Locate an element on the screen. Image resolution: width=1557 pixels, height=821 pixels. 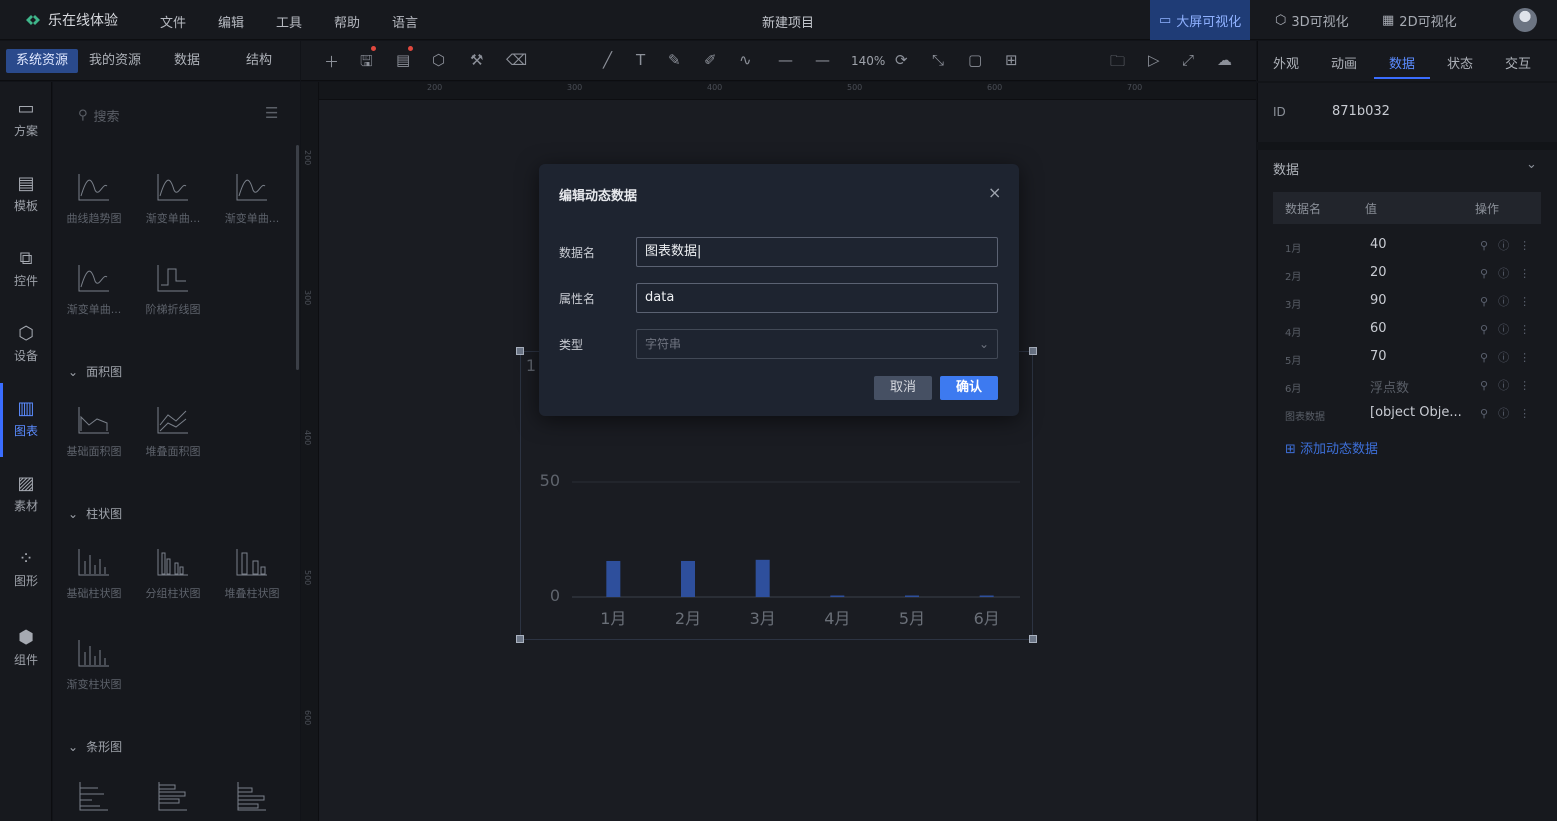
rail-item-device: ⬡ 设备 is located at coordinates (26, 343).